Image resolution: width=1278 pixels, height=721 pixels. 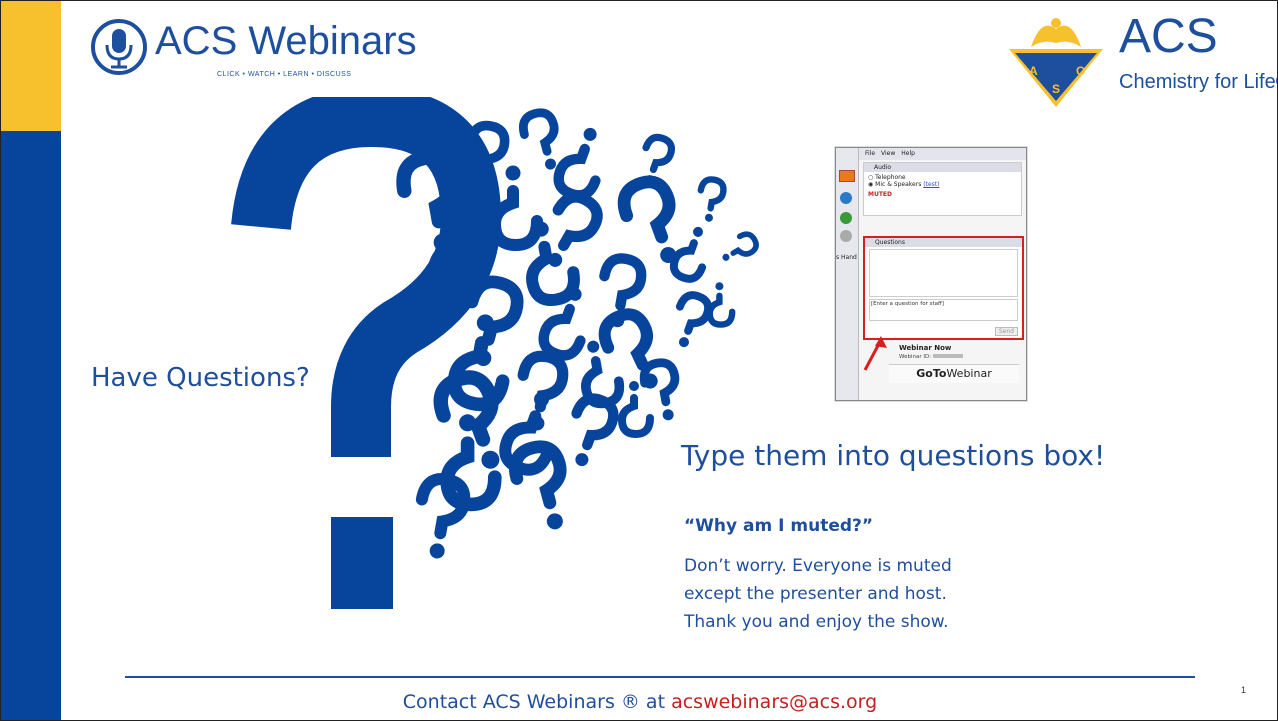 What do you see at coordinates (1168, 36) in the screenshot?
I see `acs-logo-name: ACS` at bounding box center [1168, 36].